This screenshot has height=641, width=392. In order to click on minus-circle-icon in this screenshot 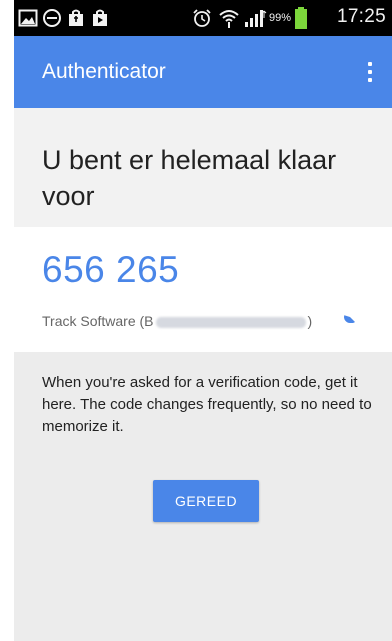, I will do `click(52, 18)`.